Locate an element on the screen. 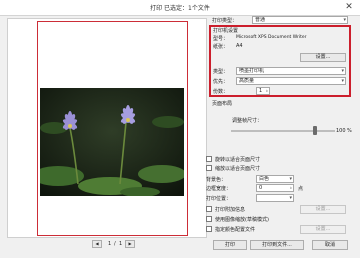  image-scaling-label: 使用图像缩放(草稿模式) is located at coordinates (242, 220).